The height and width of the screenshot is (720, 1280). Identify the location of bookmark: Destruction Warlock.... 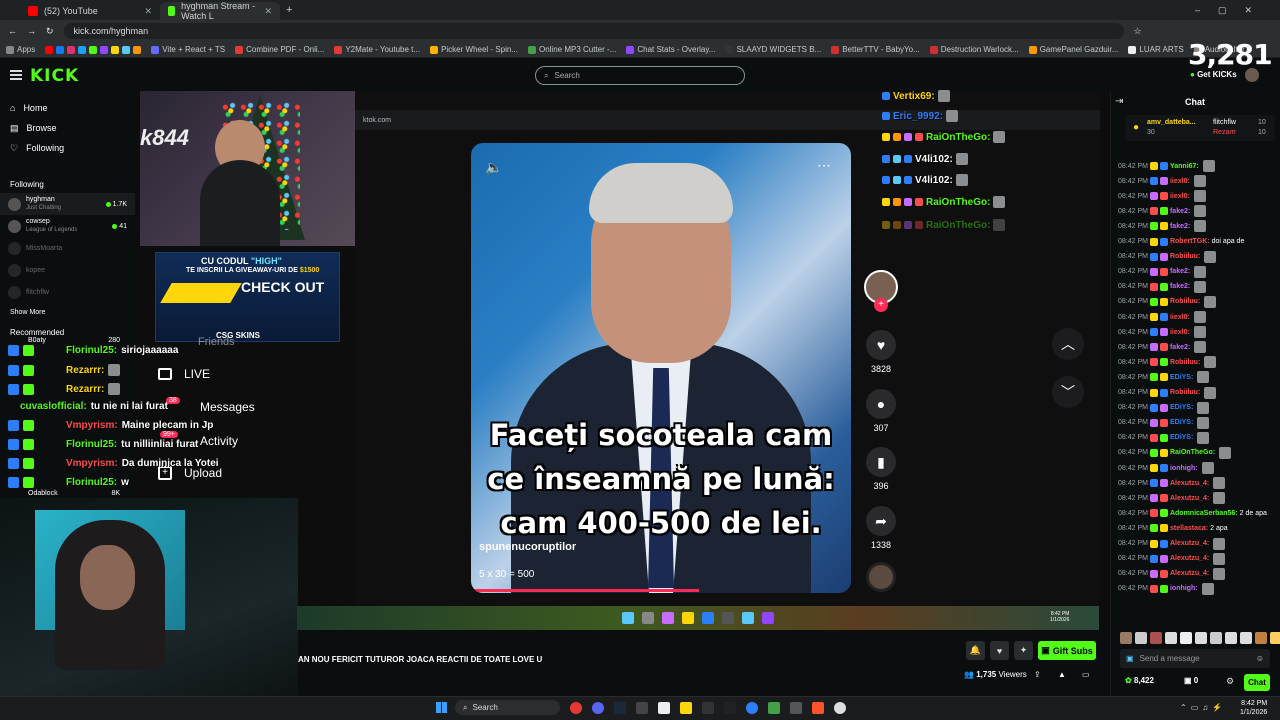
(974, 49).